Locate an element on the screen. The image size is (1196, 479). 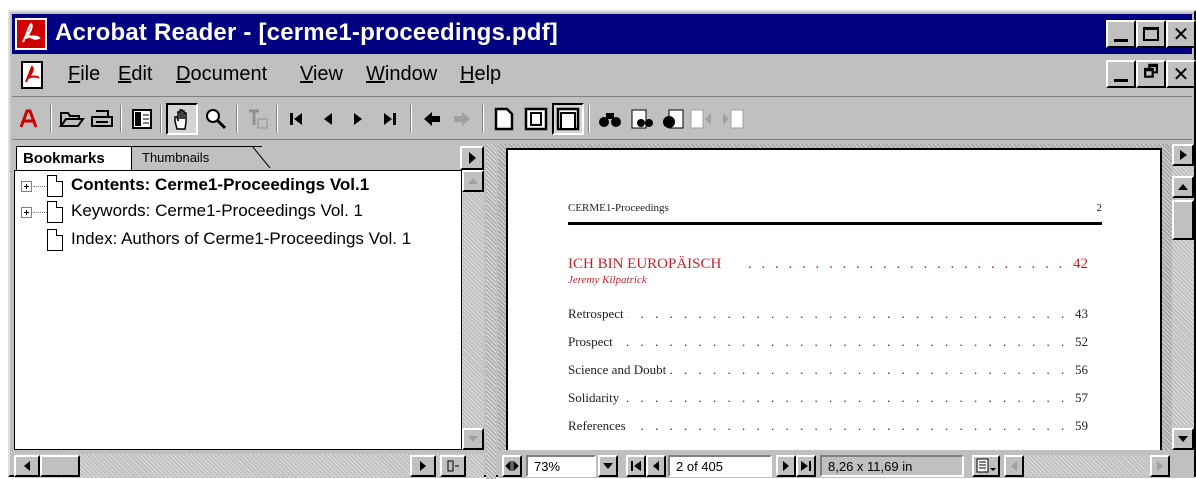
minimize-icon is located at coordinates (1121, 40).